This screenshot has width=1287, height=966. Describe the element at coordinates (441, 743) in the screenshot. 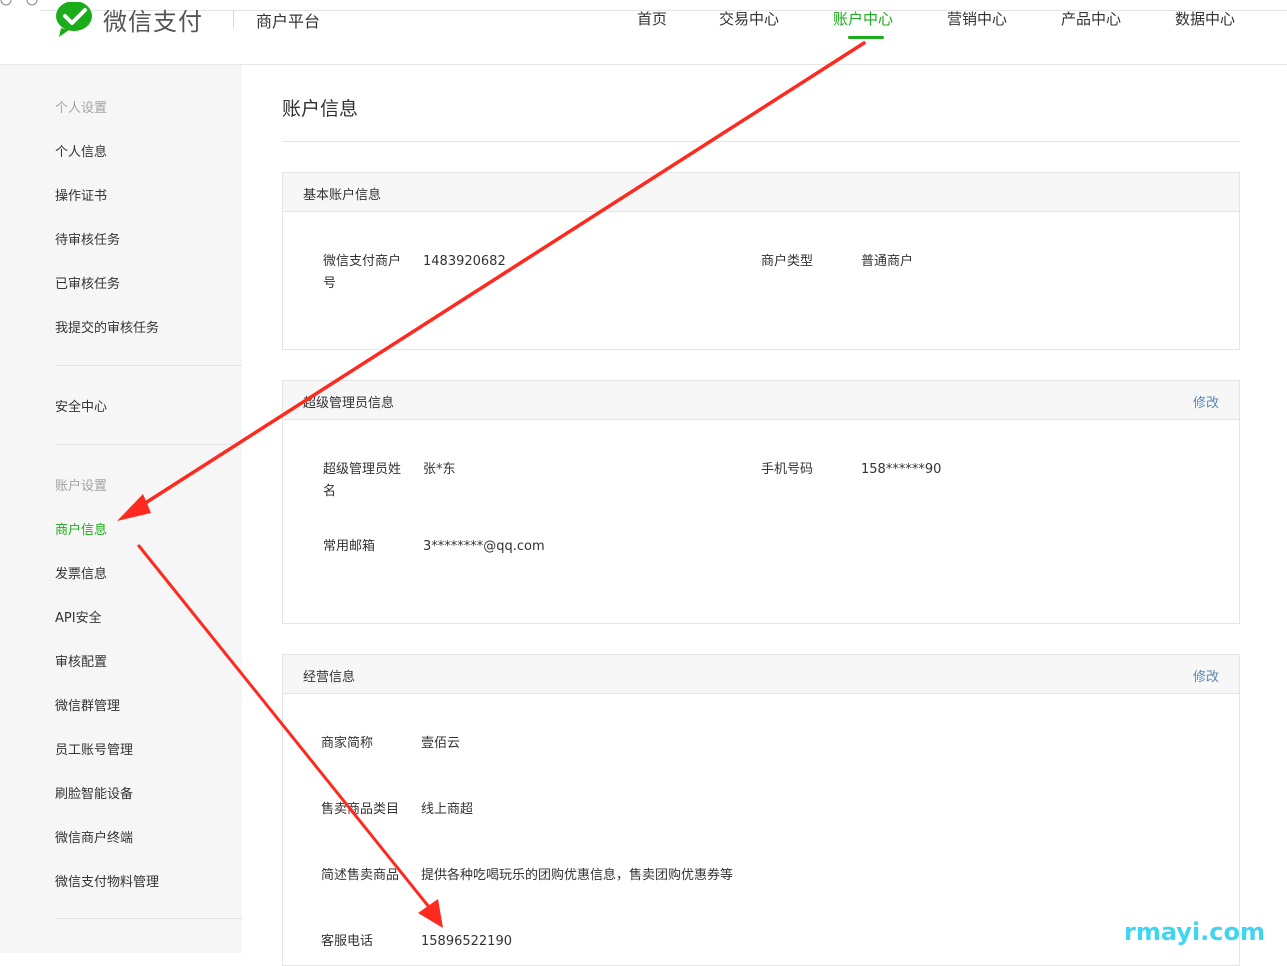

I see `short-name-value: 壹佰云` at that location.